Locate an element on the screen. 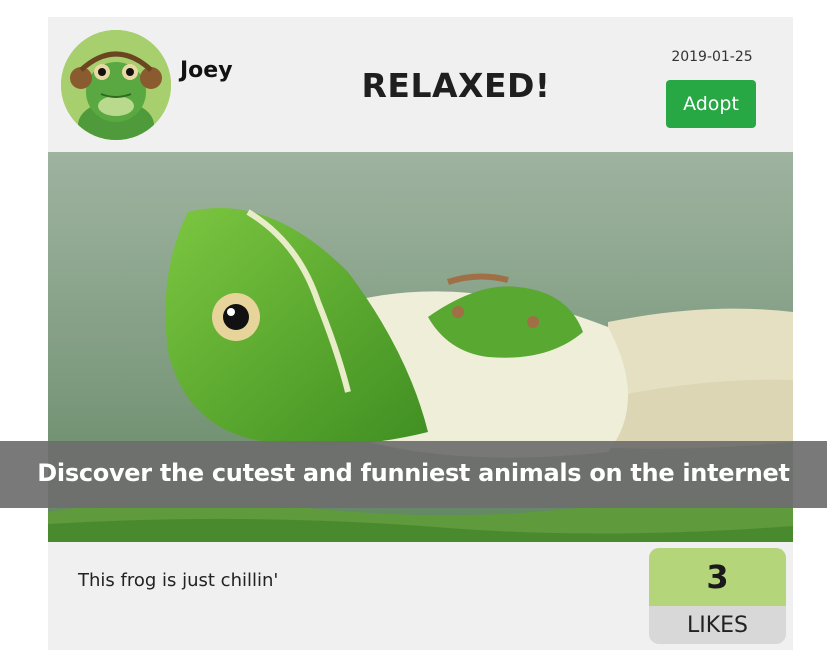 The image size is (827, 662). post-footer: This frog is just chillin' 3 LIKES is located at coordinates (420, 596).